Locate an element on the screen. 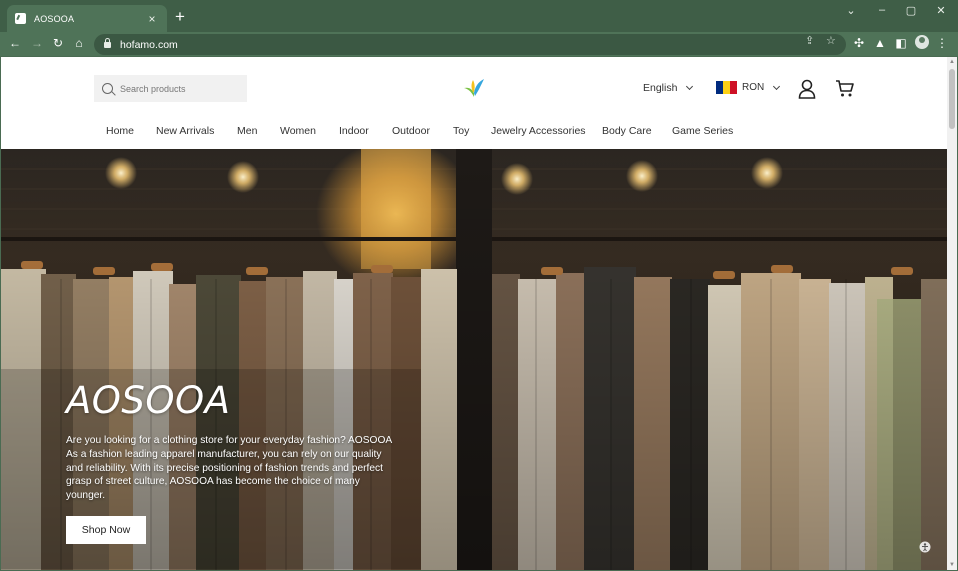 Image resolution: width=958 pixels, height=571 pixels. nav-item-body-care: Body Care is located at coordinates (627, 131).